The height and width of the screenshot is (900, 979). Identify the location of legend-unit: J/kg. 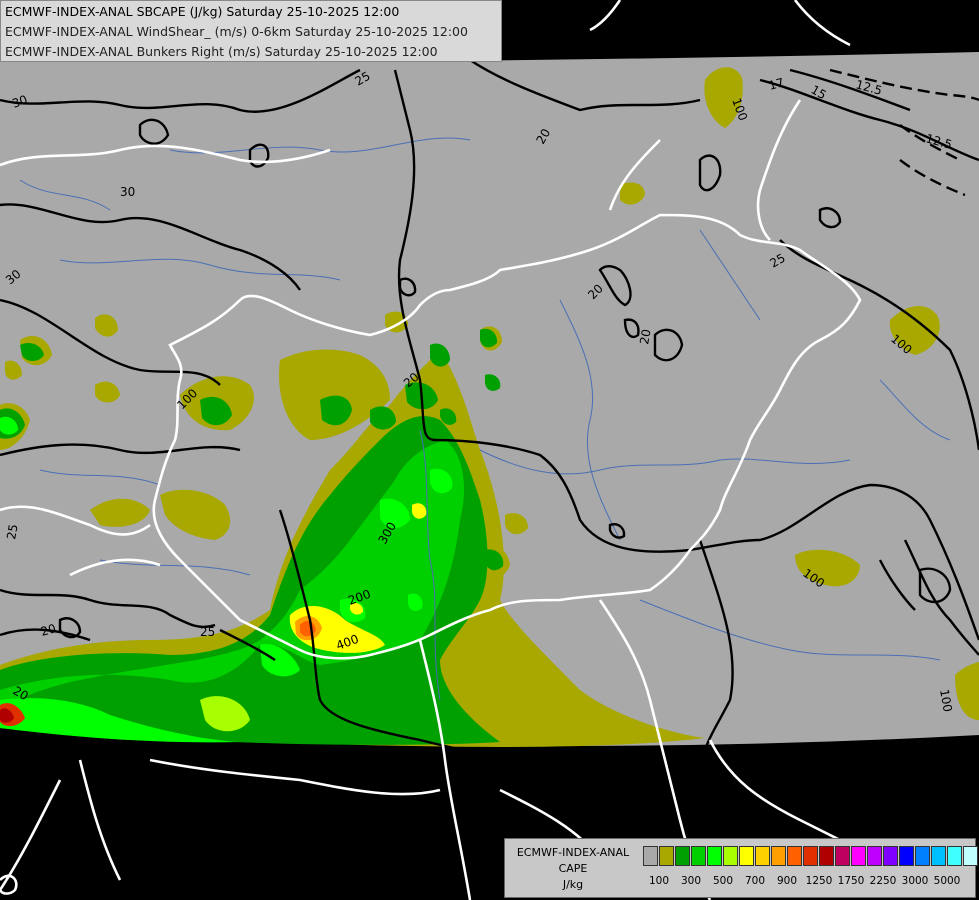
(573, 884).